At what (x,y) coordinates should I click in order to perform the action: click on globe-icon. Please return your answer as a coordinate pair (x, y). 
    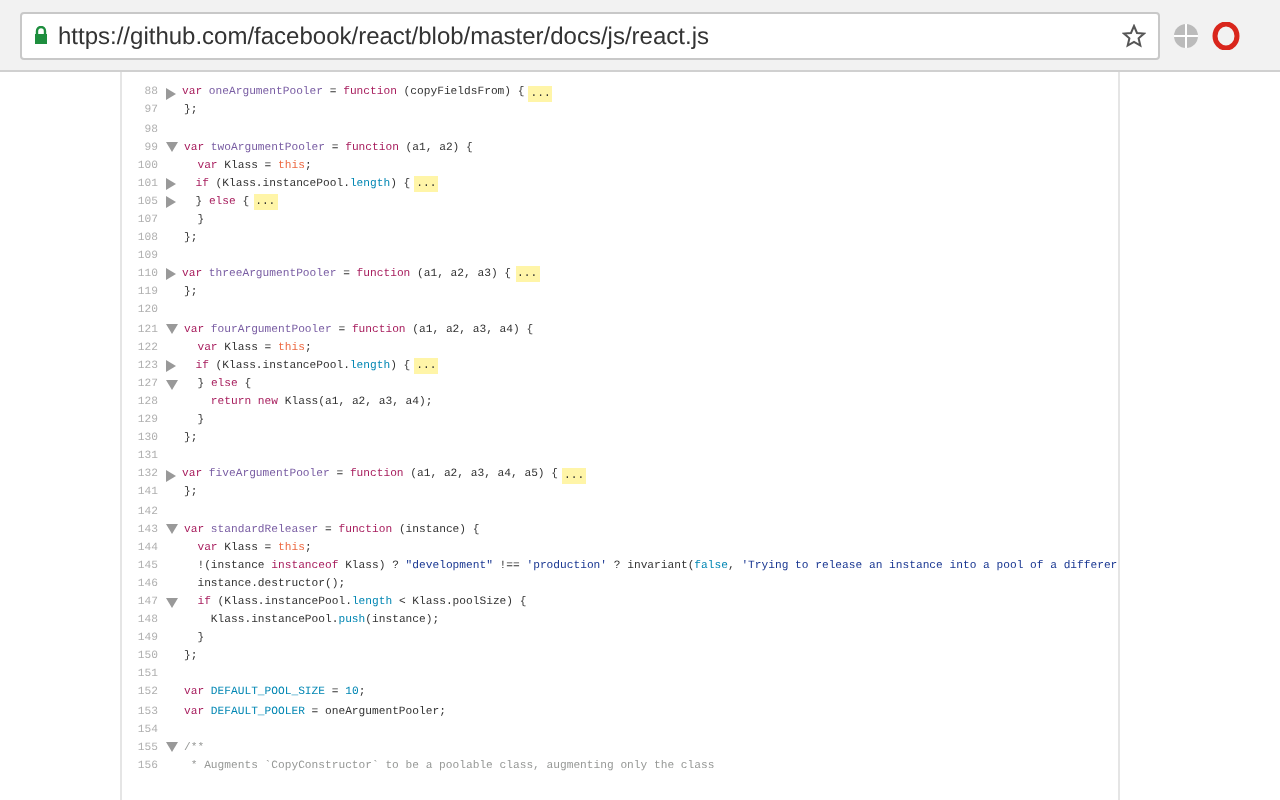
    Looking at the image, I should click on (1186, 35).